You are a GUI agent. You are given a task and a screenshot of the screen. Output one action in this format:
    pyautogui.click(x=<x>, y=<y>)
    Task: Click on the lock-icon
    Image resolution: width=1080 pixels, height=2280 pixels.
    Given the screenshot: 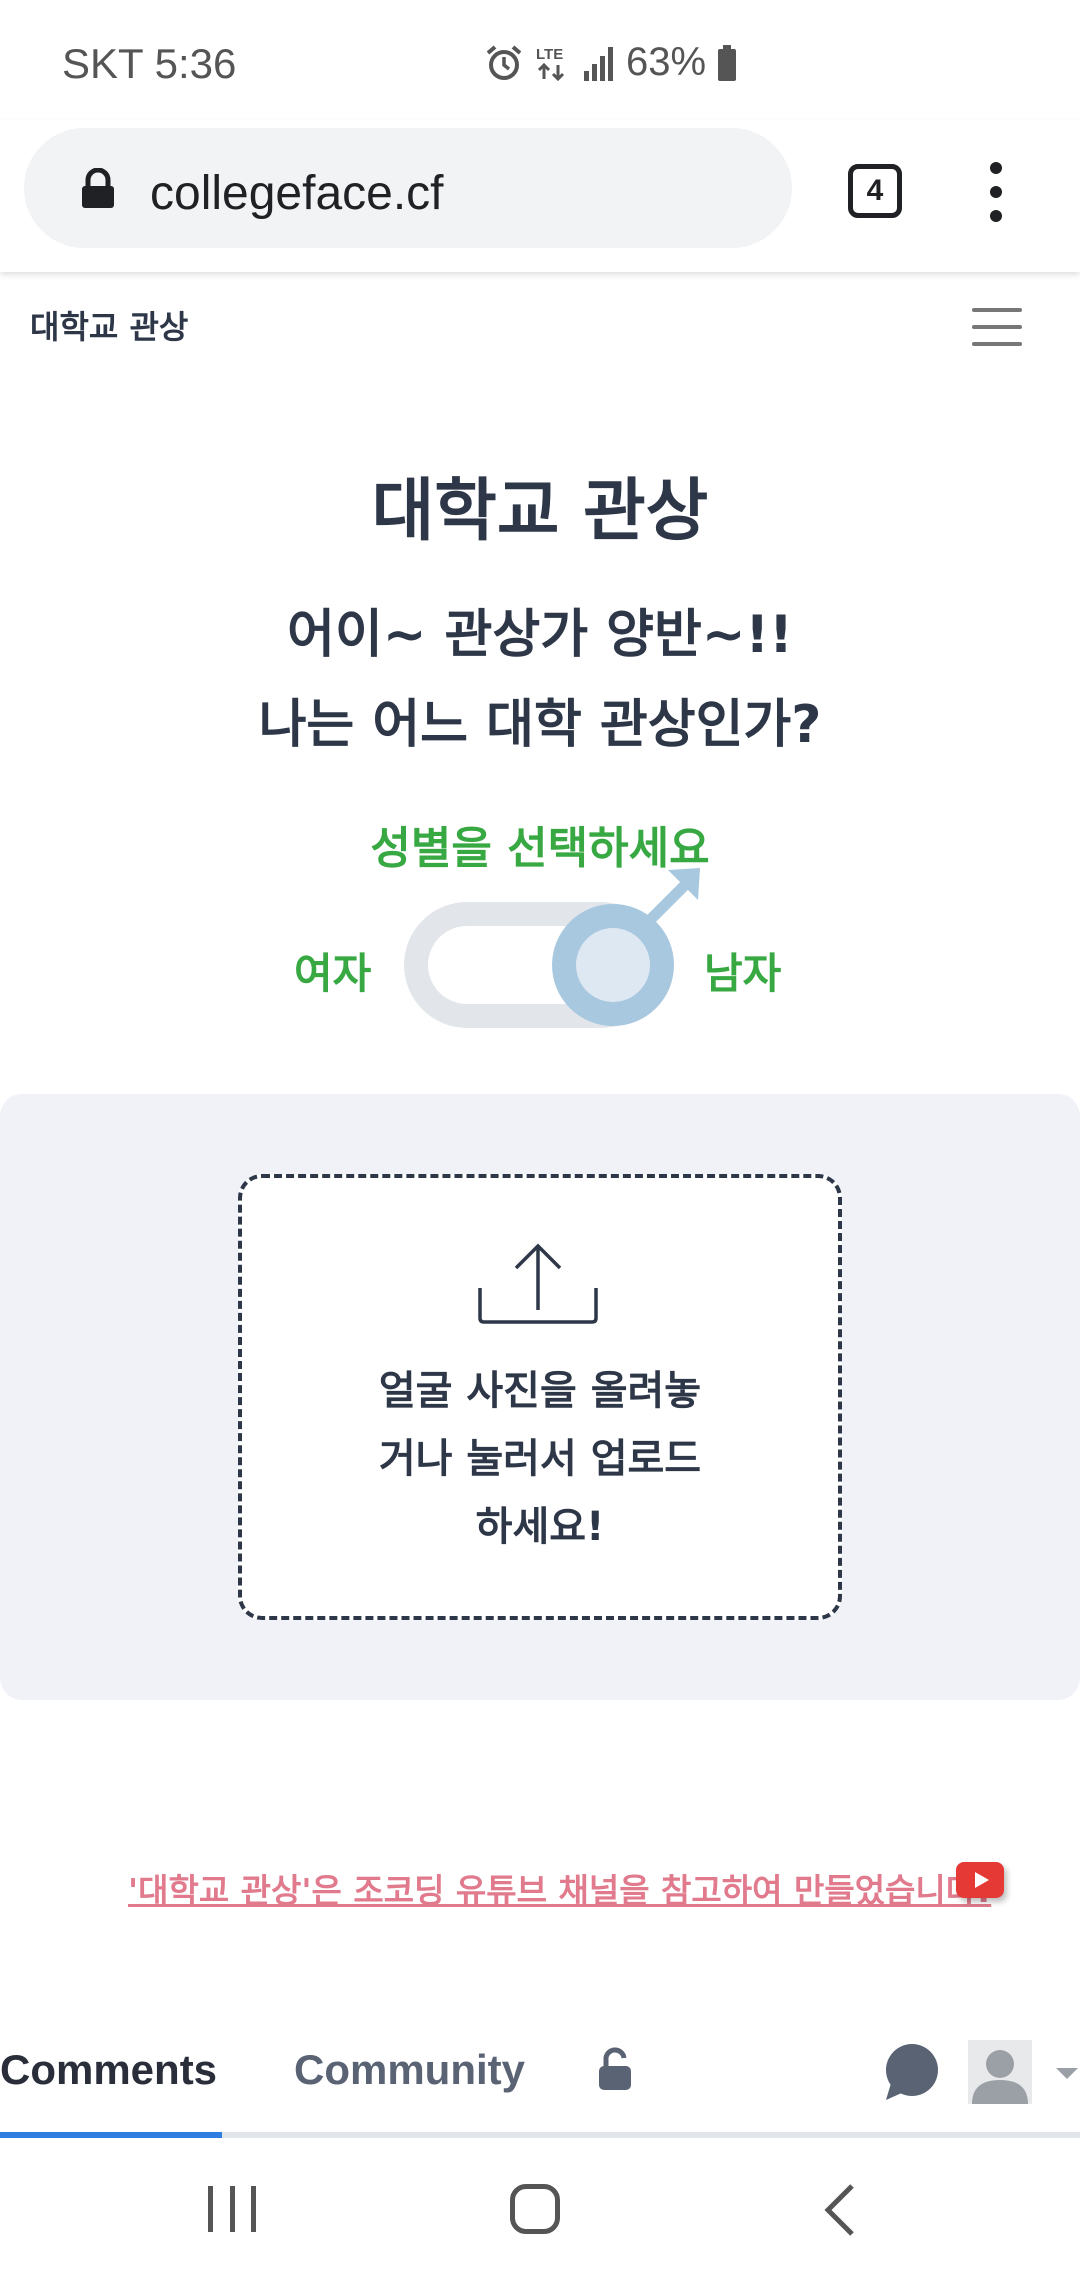 What is the action you would take?
    pyautogui.click(x=98, y=188)
    